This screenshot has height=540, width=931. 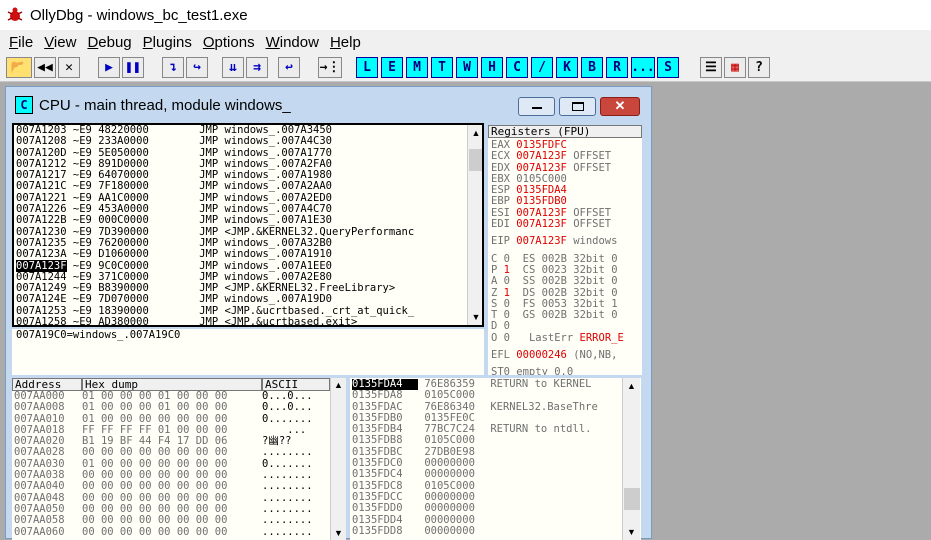 I want to click on register-name: EAX, so click(x=500, y=145).